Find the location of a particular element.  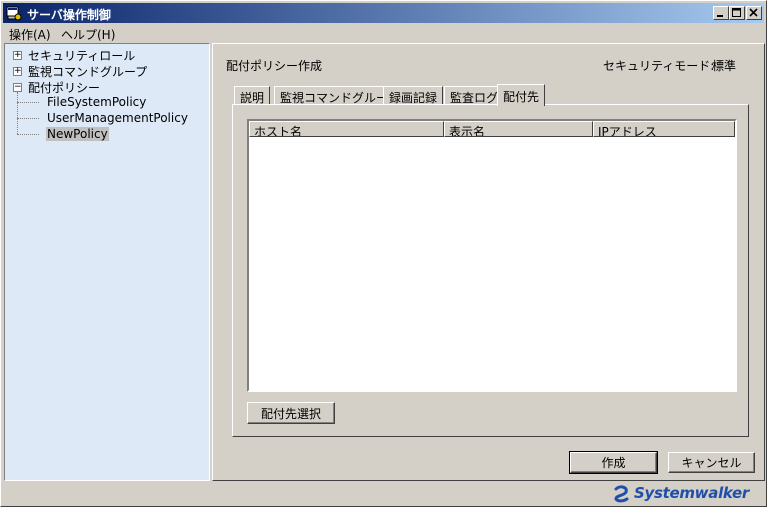

select-distribution-target-button: 配付先選択 is located at coordinates (291, 413).